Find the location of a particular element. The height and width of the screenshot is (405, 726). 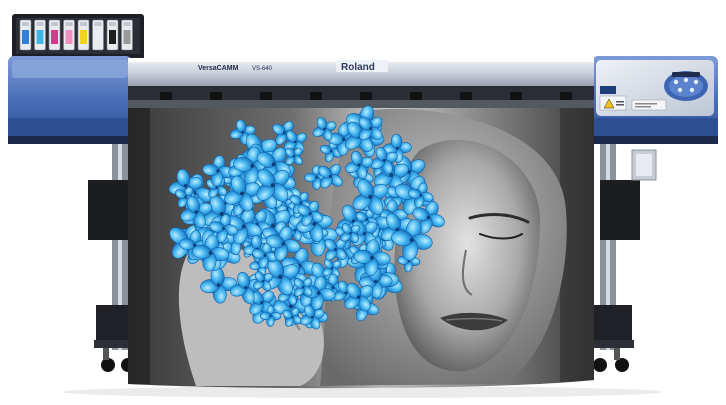

warning-label-icon is located at coordinates (613, 103).